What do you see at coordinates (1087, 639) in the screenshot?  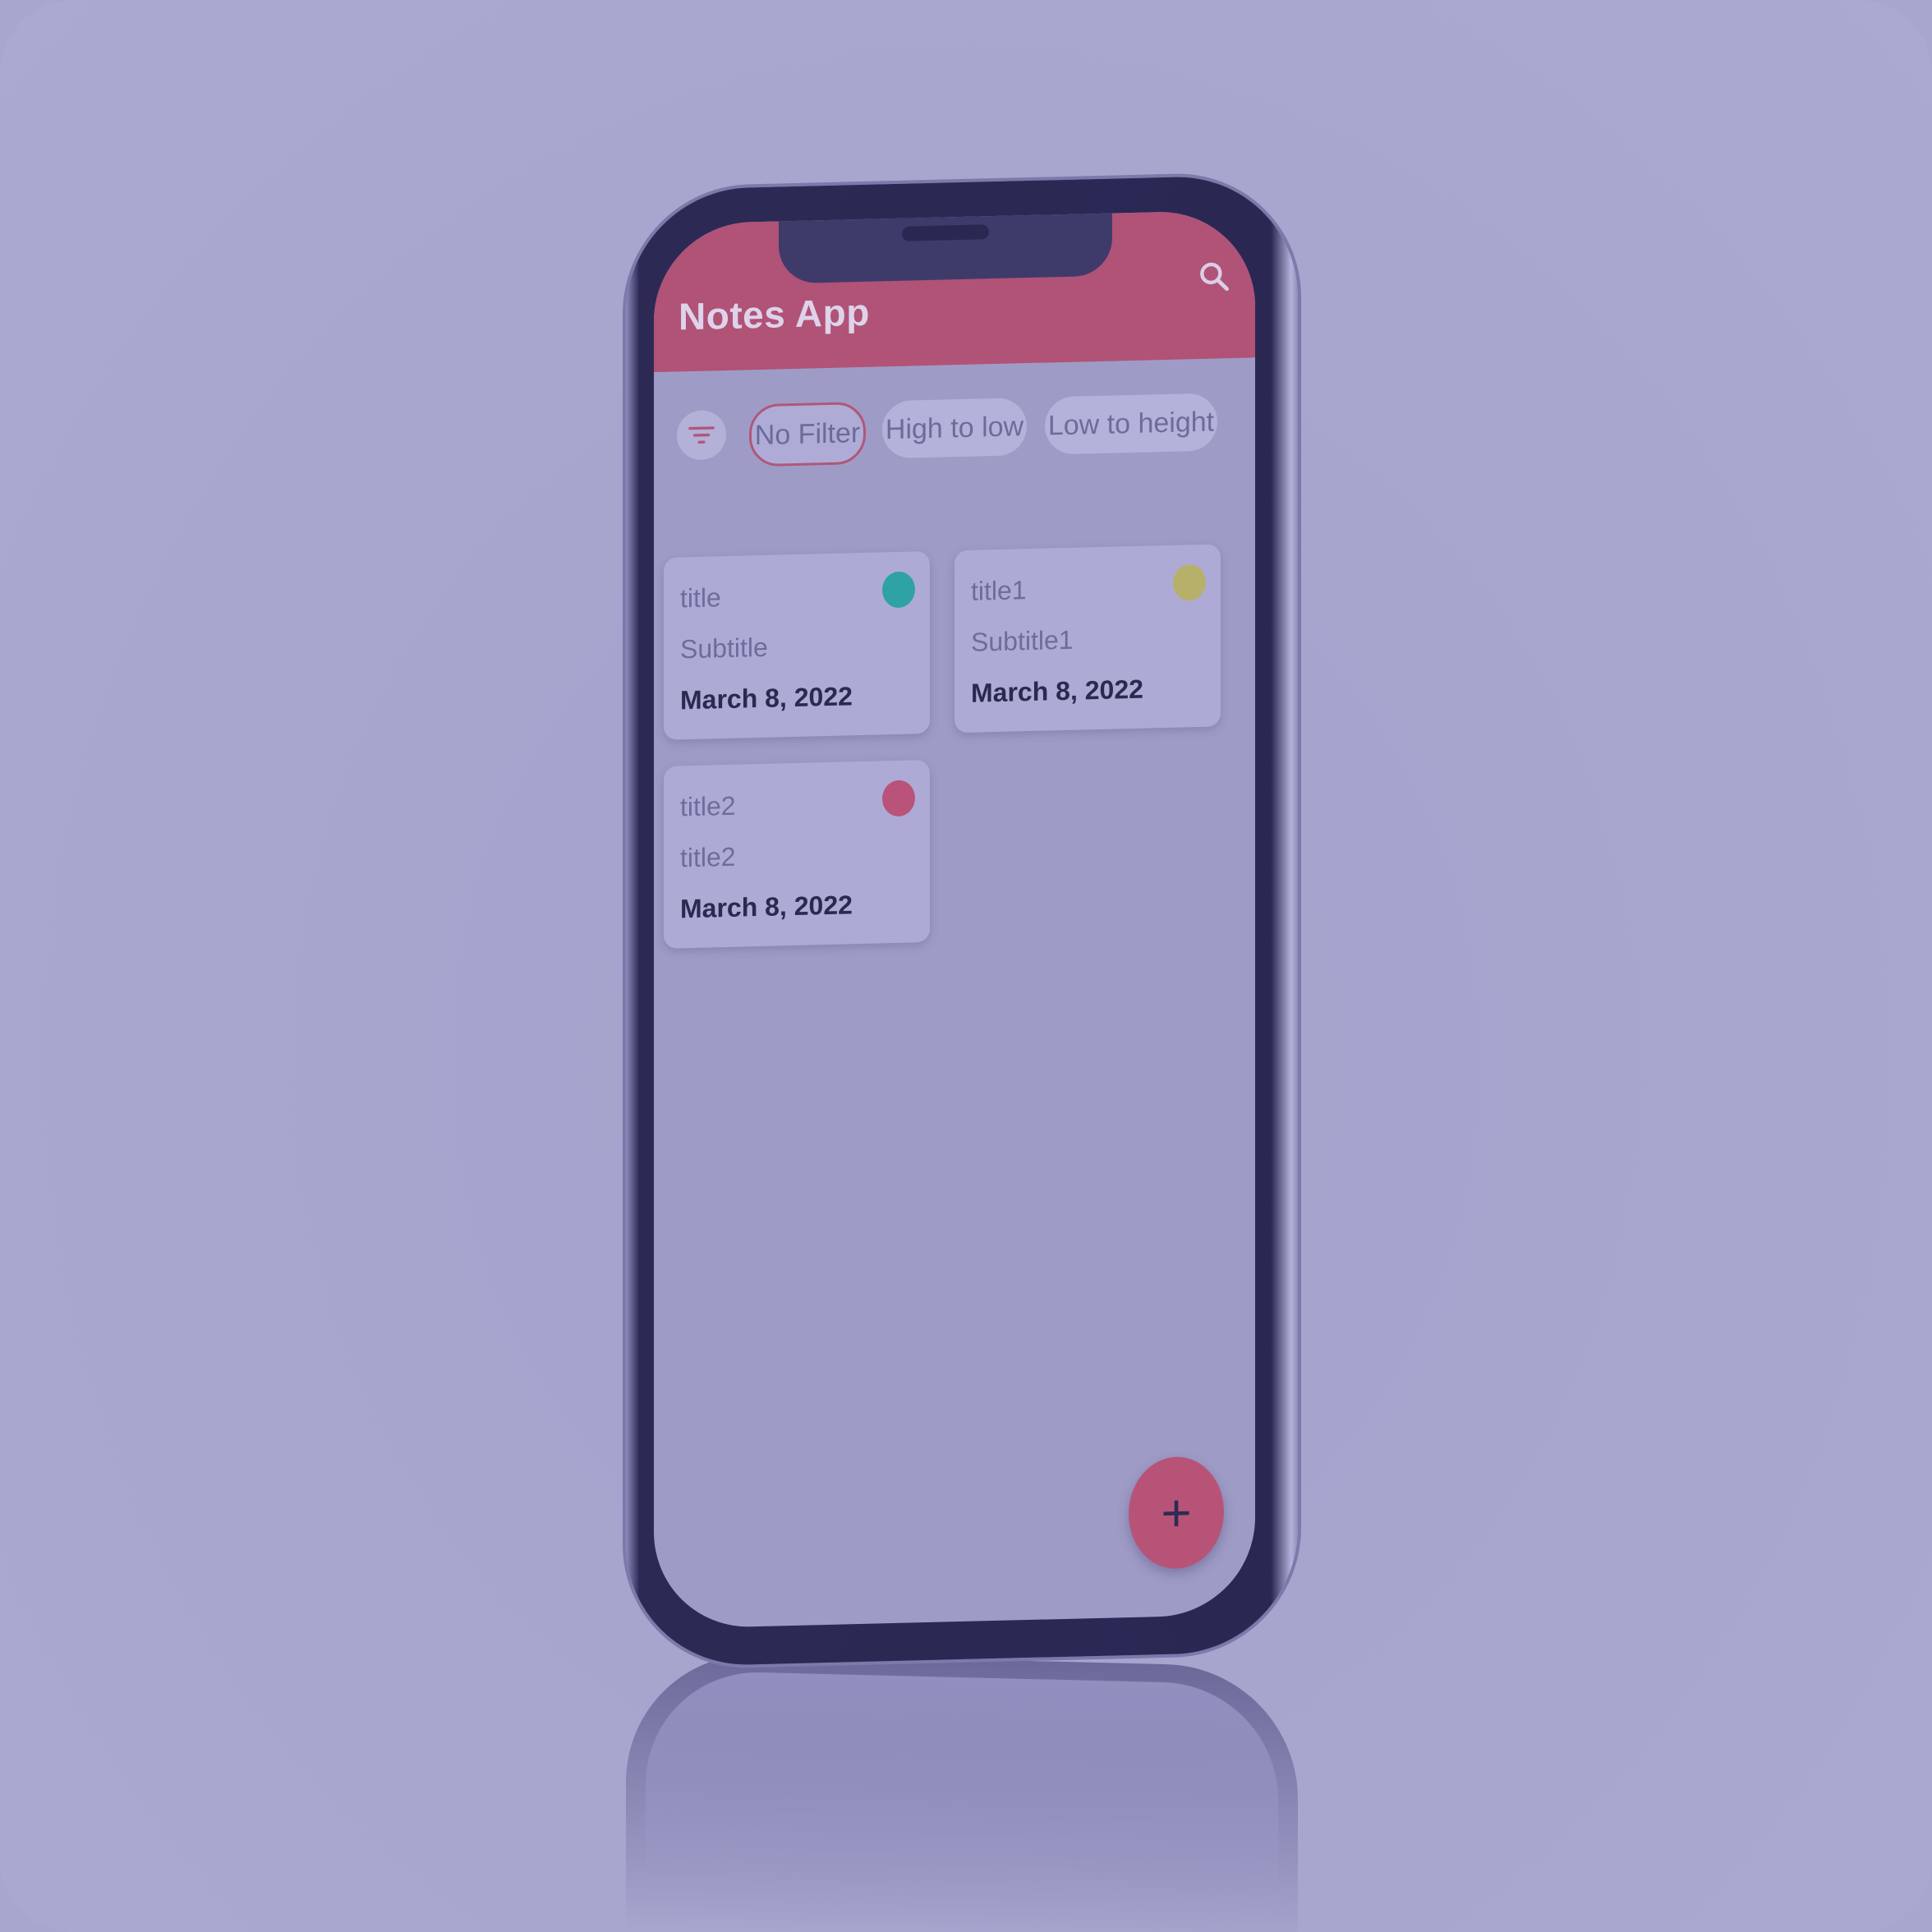 I see `note-card: title1 Subtitle1 March 8, 2022` at bounding box center [1087, 639].